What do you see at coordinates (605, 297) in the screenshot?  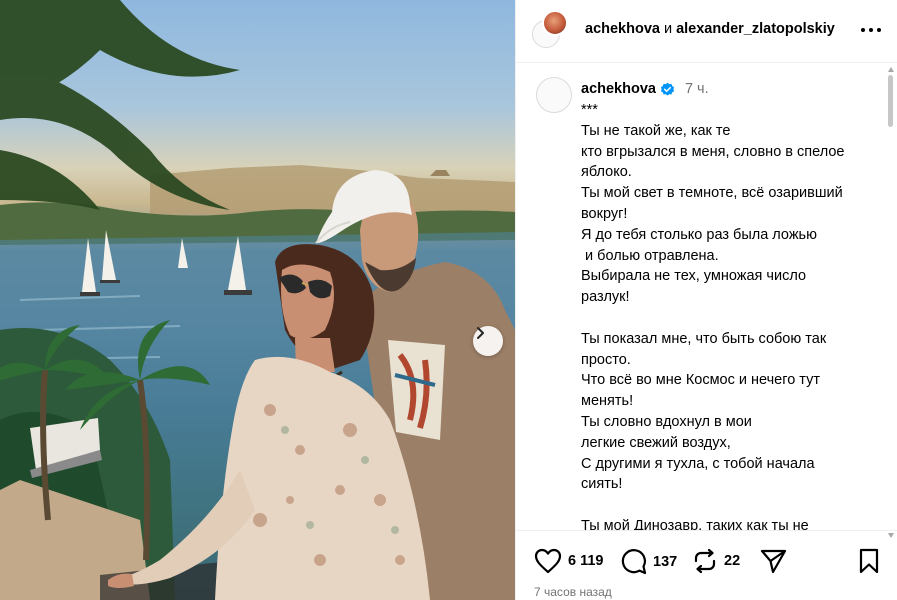 I see `caption-line: разлук!` at bounding box center [605, 297].